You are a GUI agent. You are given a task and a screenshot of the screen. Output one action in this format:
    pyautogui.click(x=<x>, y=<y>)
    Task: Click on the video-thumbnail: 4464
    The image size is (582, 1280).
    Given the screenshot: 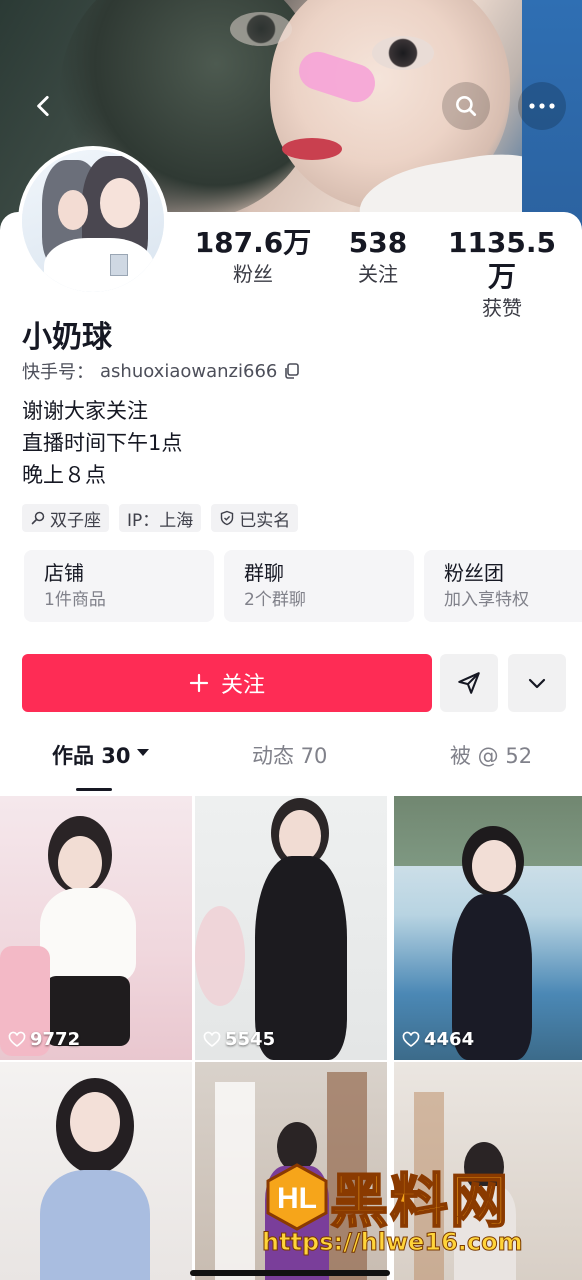 What is the action you would take?
    pyautogui.click(x=488, y=928)
    